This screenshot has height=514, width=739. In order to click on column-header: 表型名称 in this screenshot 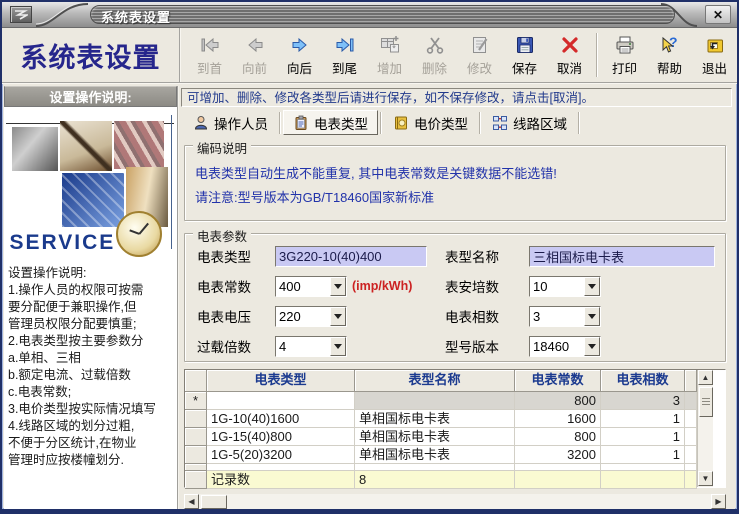, I will do `click(435, 380)`.